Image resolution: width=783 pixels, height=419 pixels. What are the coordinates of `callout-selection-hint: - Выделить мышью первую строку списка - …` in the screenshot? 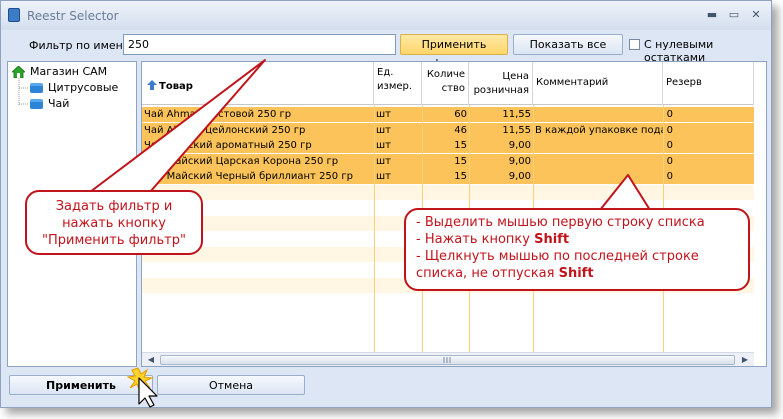 It's located at (577, 249).